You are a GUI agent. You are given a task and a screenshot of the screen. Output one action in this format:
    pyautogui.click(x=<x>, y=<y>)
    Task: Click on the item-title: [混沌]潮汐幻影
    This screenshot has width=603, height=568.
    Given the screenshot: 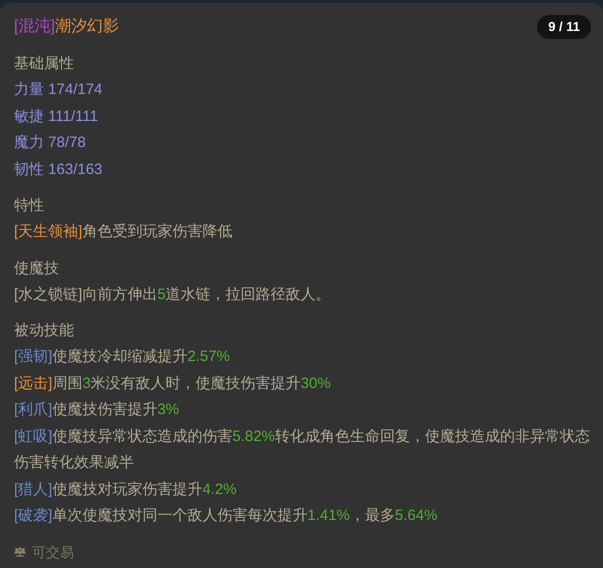 What is the action you would take?
    pyautogui.click(x=66, y=26)
    